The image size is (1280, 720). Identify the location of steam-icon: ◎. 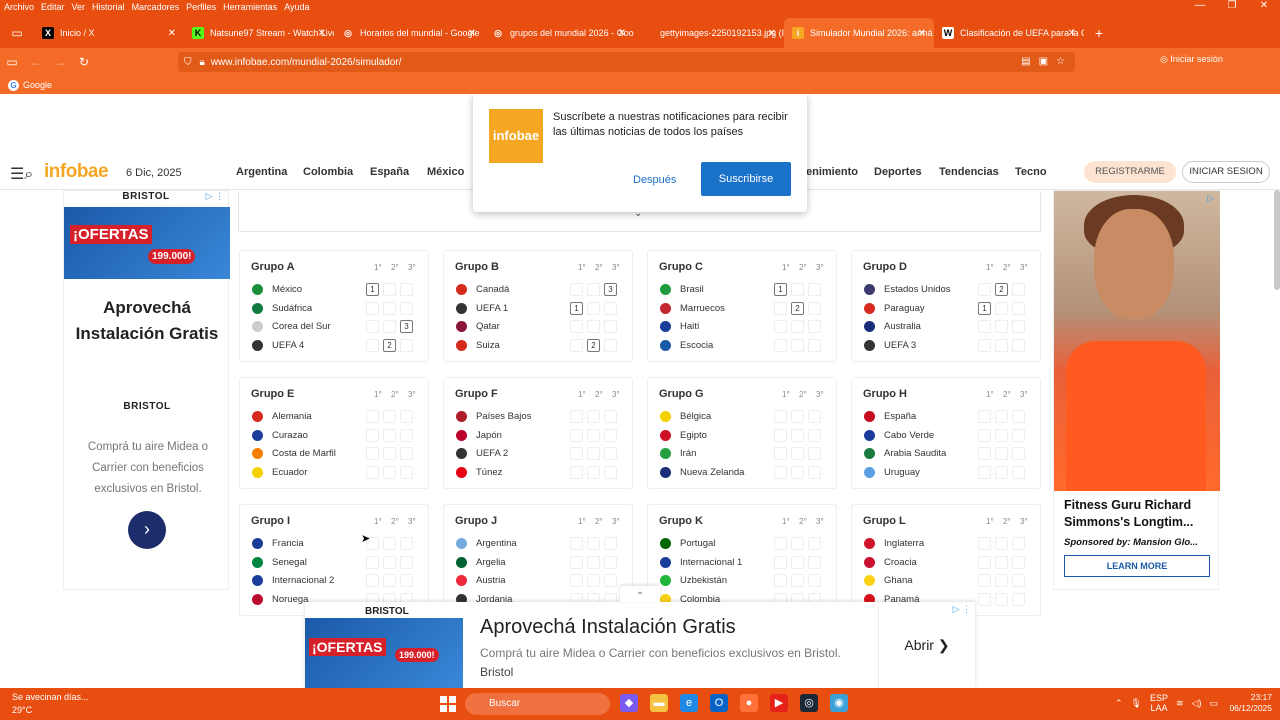
(809, 703).